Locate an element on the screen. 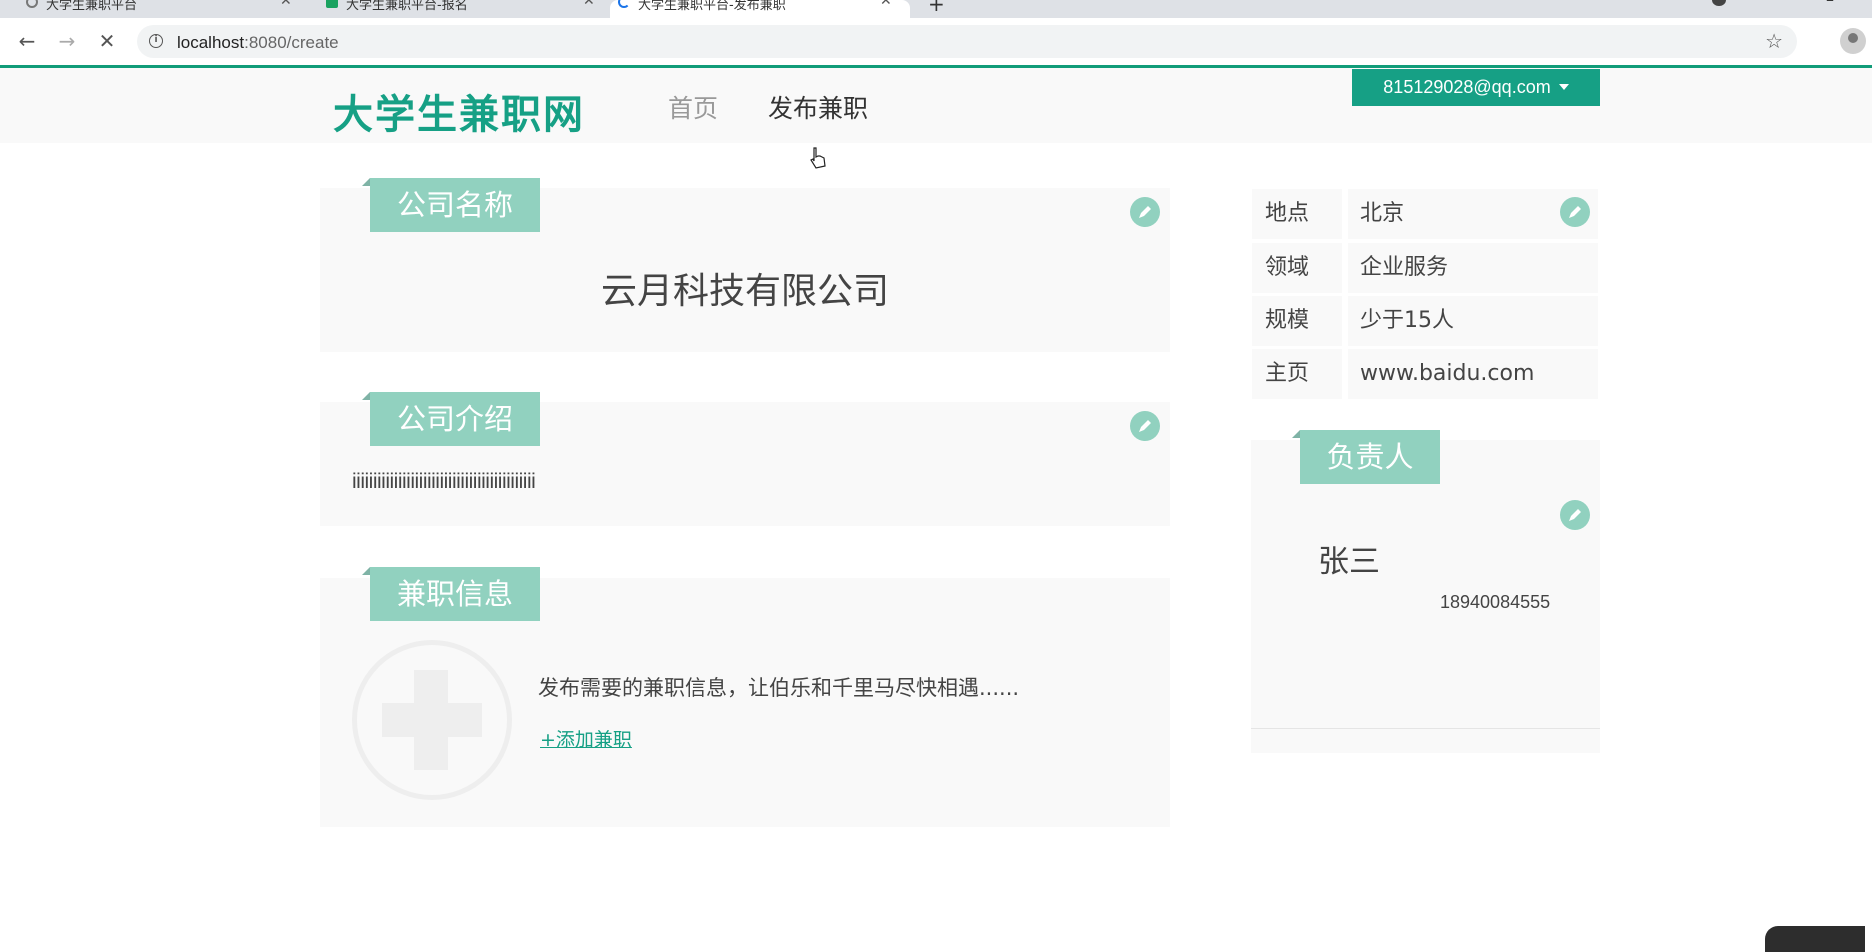 The image size is (1872, 952). browser-toolbar: ← → ✕ i localhost:8080/create ☆ is located at coordinates (936, 42).